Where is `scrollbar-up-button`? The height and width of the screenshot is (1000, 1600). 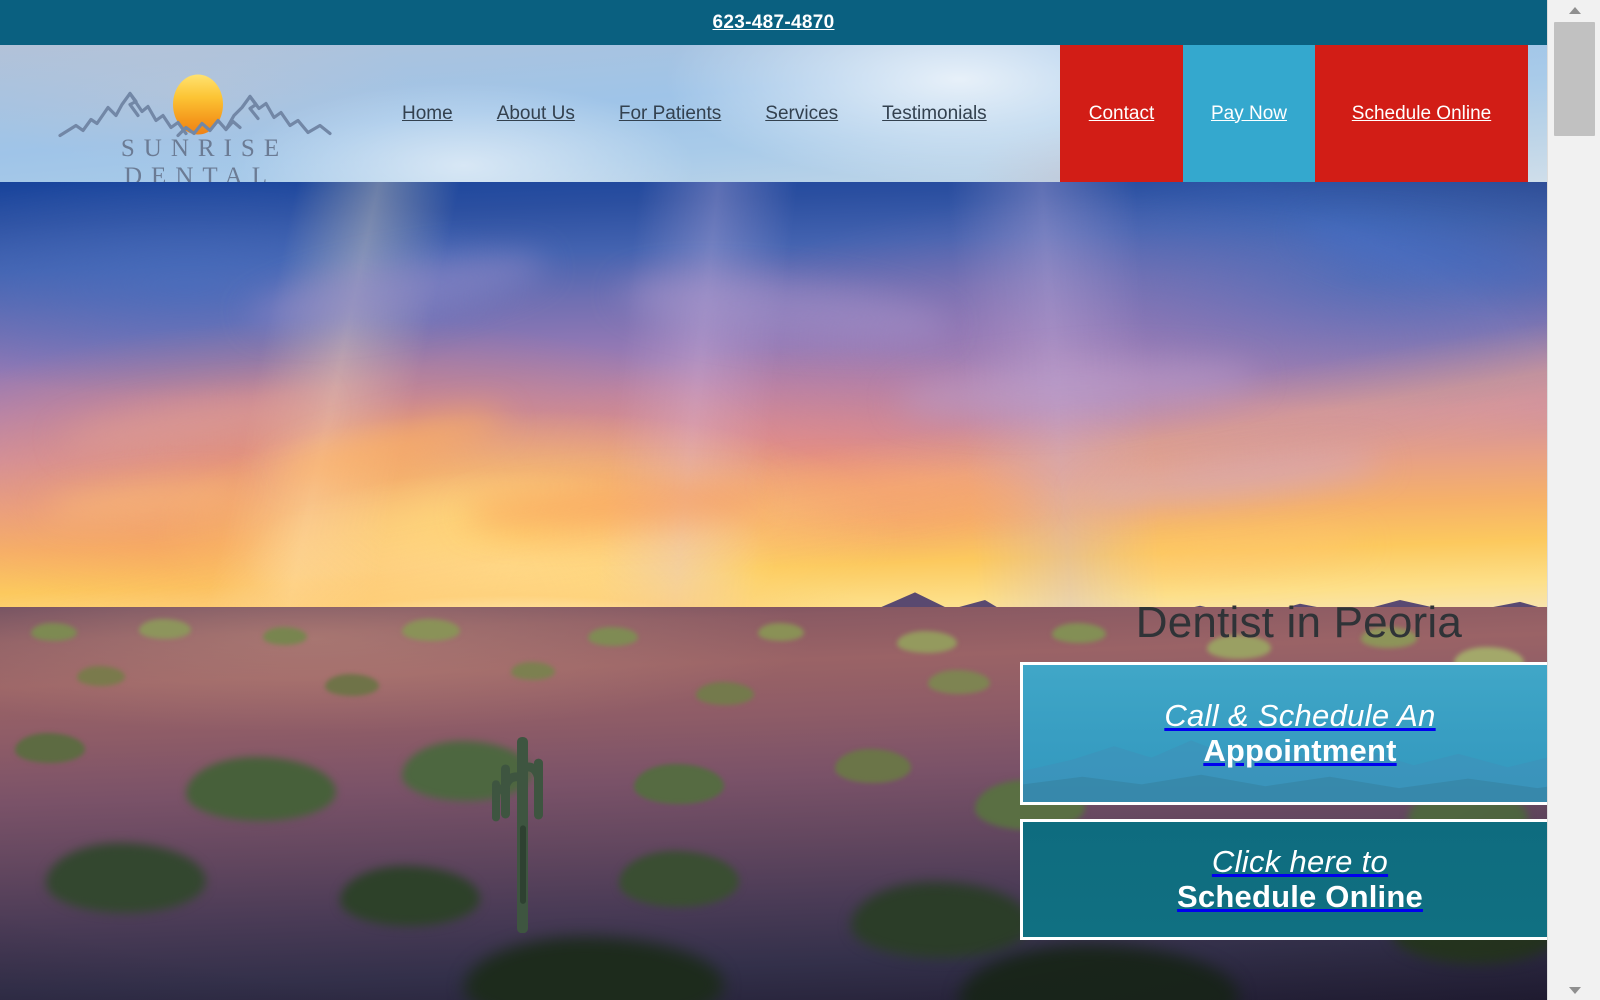 scrollbar-up-button is located at coordinates (1574, 10).